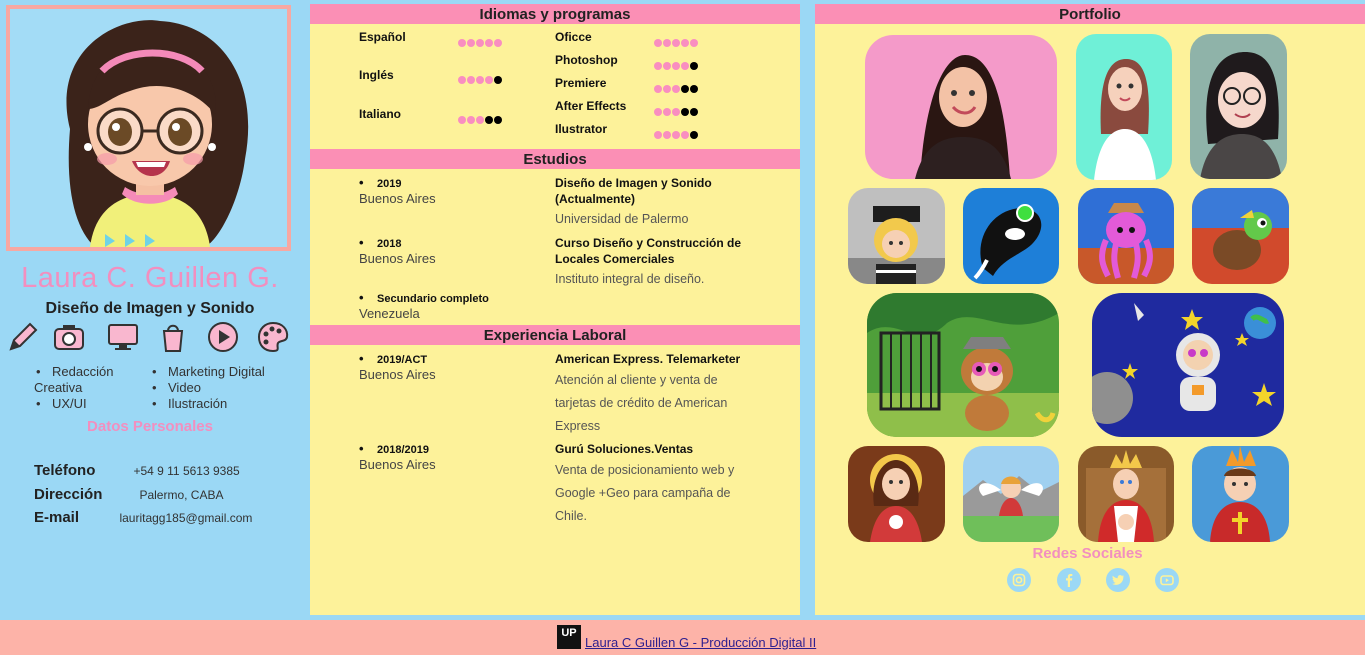 This screenshot has width=1365, height=655. What do you see at coordinates (586, 60) in the screenshot?
I see `program-label: Photoshop` at bounding box center [586, 60].